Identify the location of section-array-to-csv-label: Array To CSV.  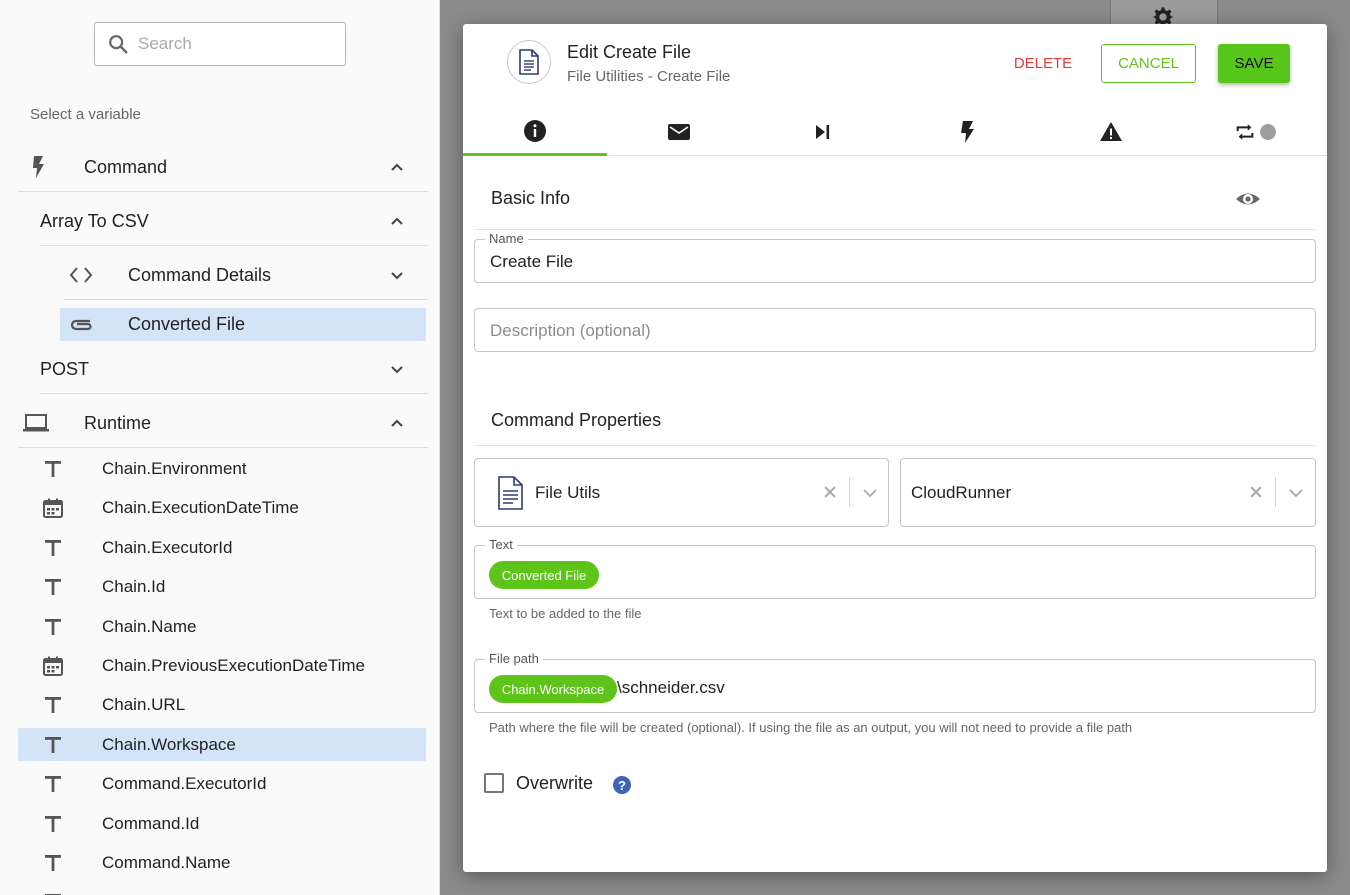
(94, 221).